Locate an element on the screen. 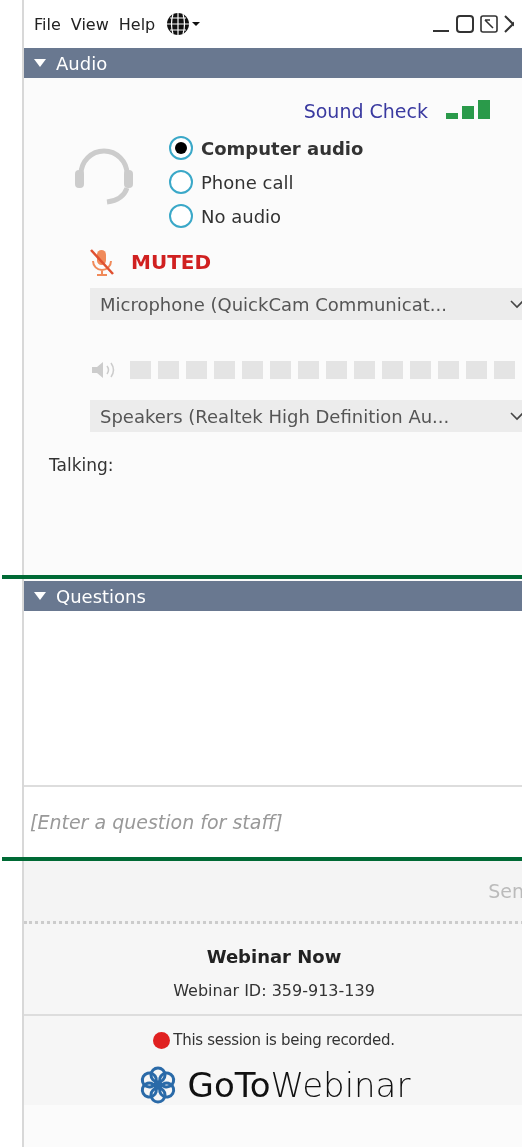 The image size is (522, 1147). signal-bars-icon is located at coordinates (469, 111).